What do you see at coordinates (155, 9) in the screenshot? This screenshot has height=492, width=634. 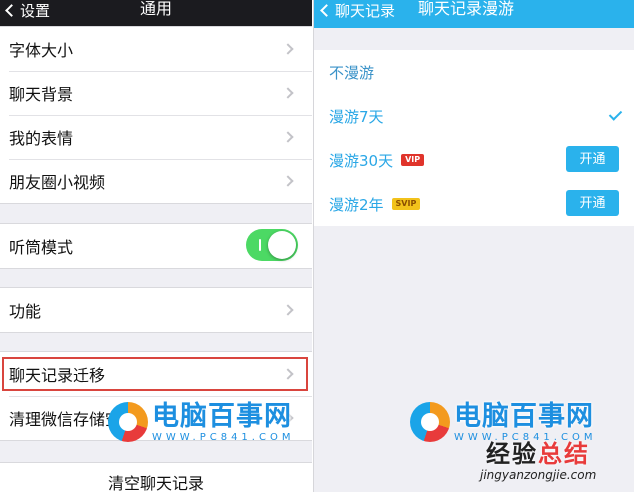 I see `page-title: 通用` at bounding box center [155, 9].